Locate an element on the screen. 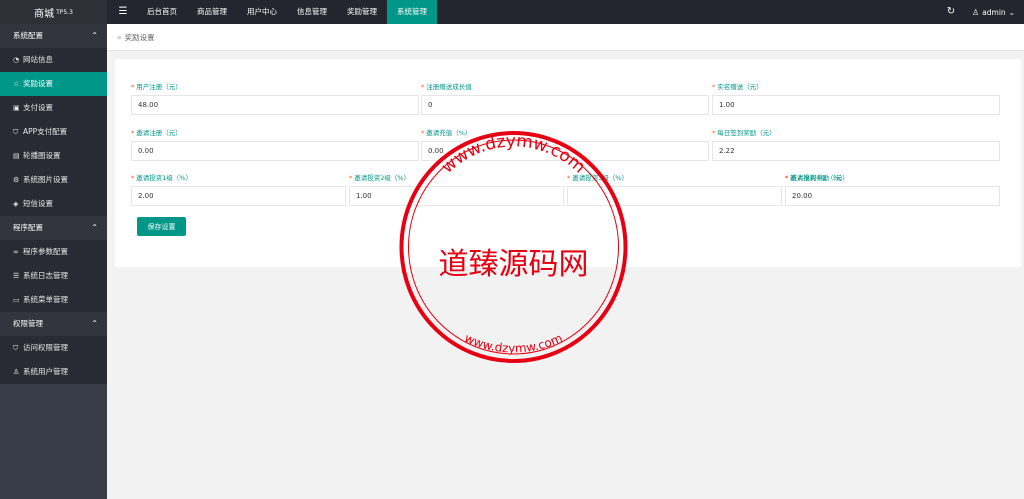 The image size is (1024, 499). field-invite-invest-3: * 邀请投资3级（%） is located at coordinates (674, 189).